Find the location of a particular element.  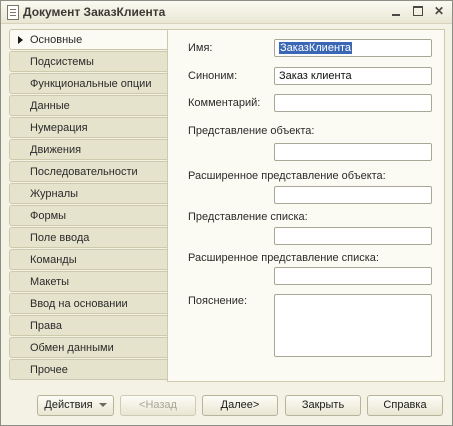

tab-templates: Макеты is located at coordinates (88, 281).